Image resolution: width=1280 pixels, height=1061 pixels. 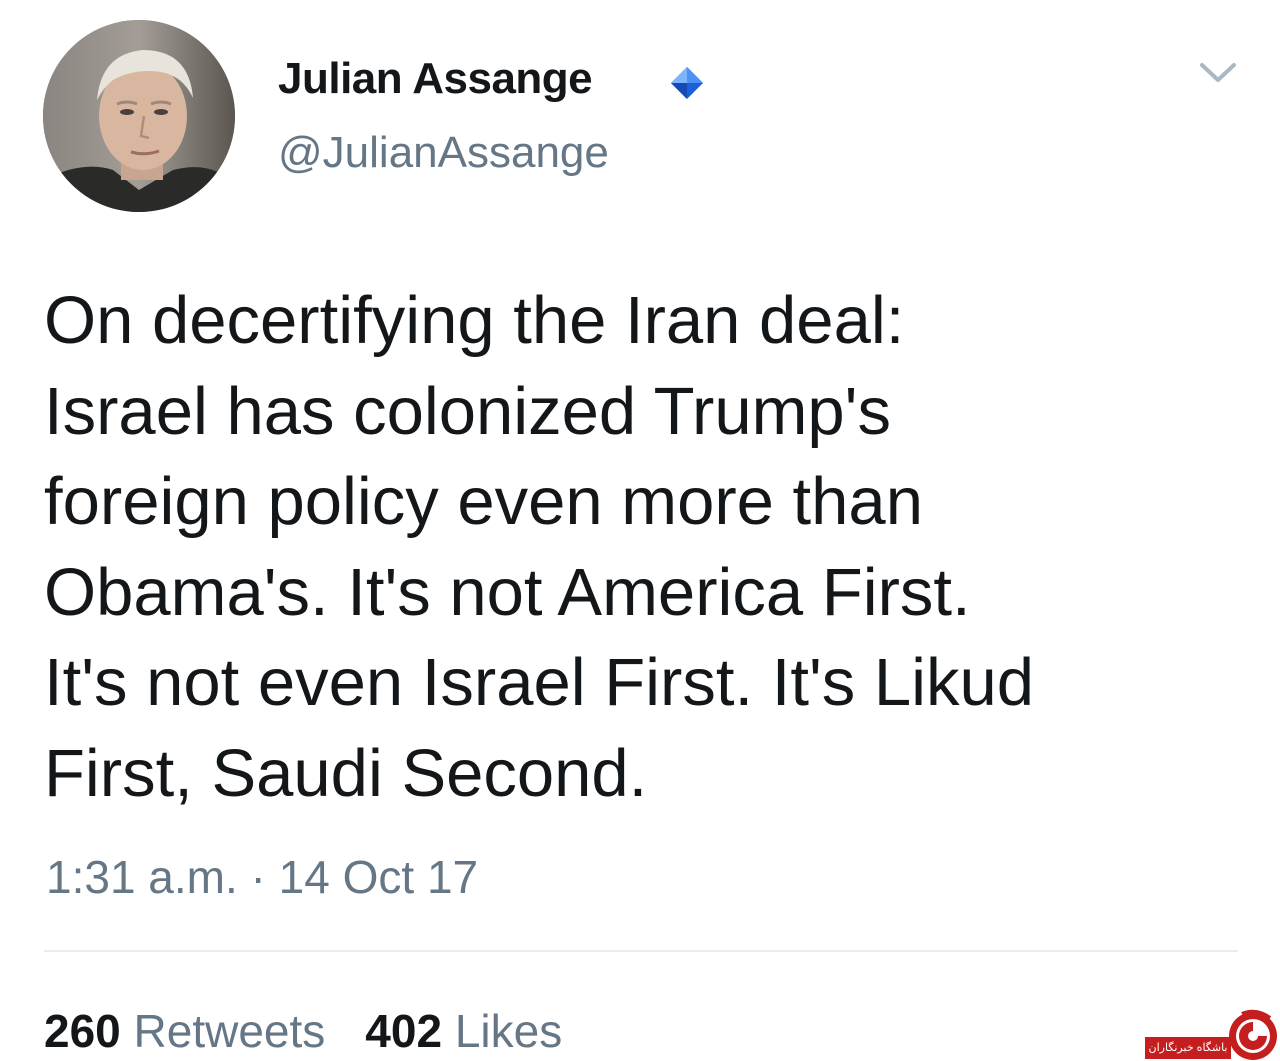 I want to click on likes-stat: 402 Likes, so click(x=463, y=1031).